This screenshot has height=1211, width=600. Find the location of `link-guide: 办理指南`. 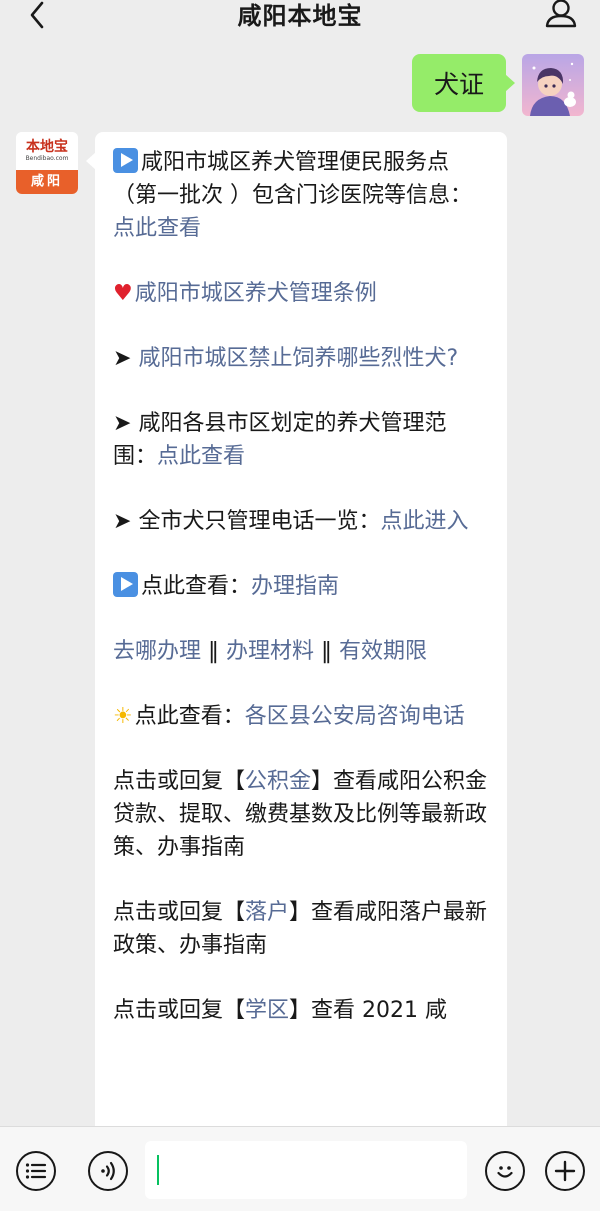

link-guide: 办理指南 is located at coordinates (295, 586).